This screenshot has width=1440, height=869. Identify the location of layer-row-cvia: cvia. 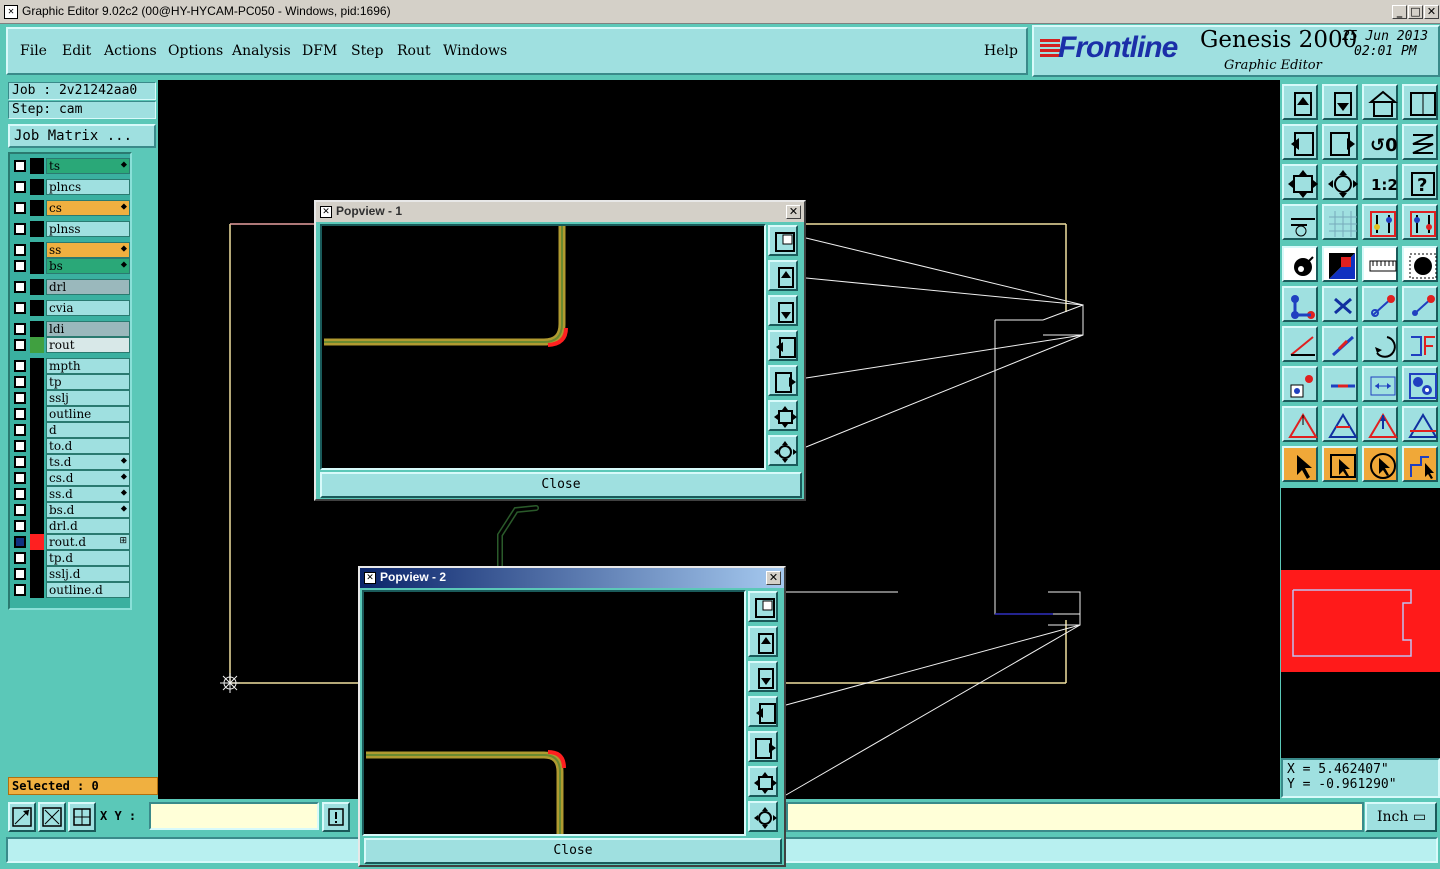
(71, 308).